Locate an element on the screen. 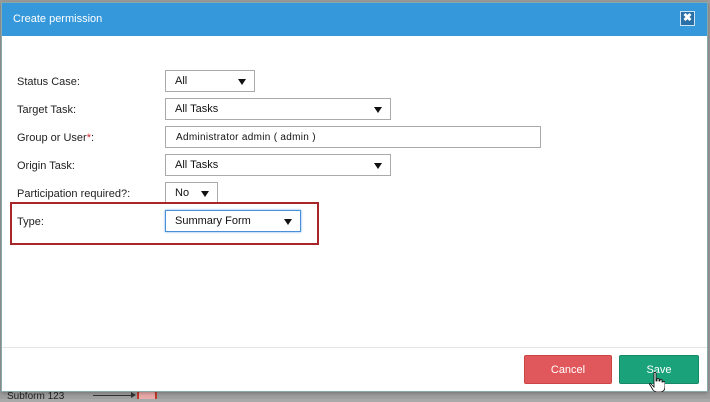 The image size is (710, 402). footer-divider is located at coordinates (354, 347).